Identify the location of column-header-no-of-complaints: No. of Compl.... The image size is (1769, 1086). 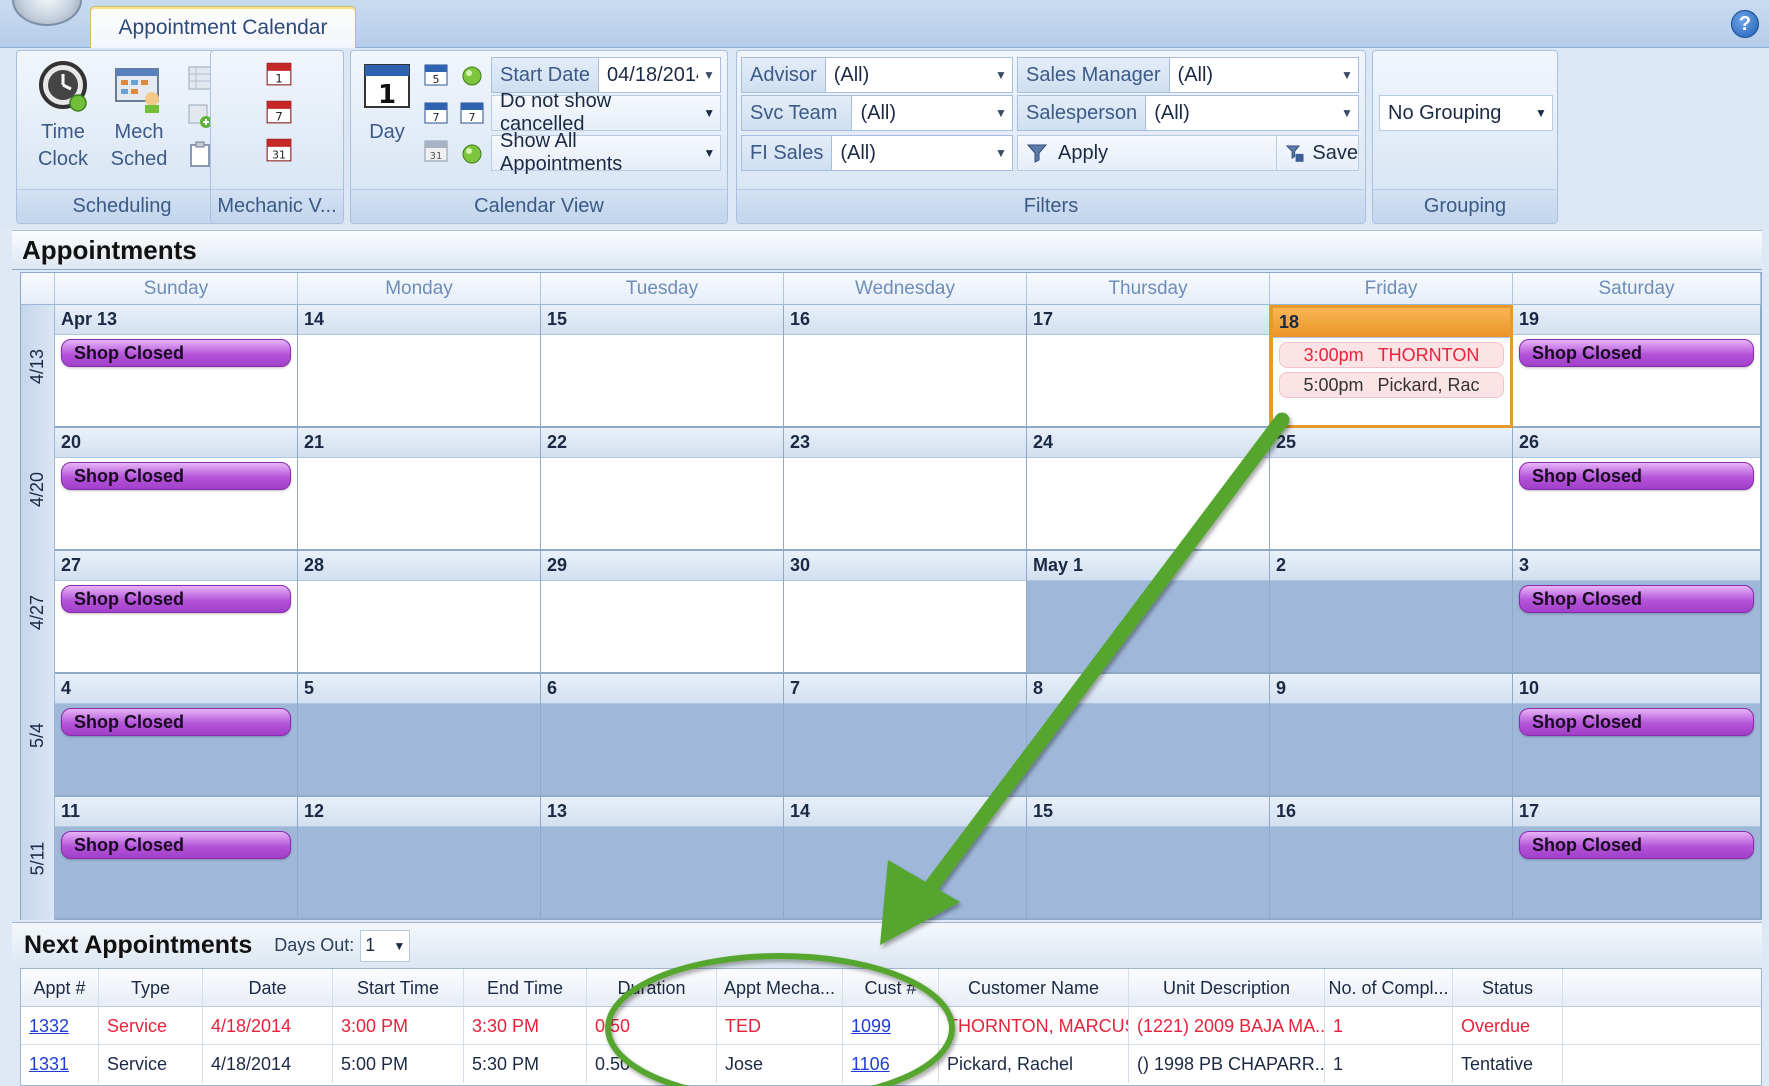
(1389, 988).